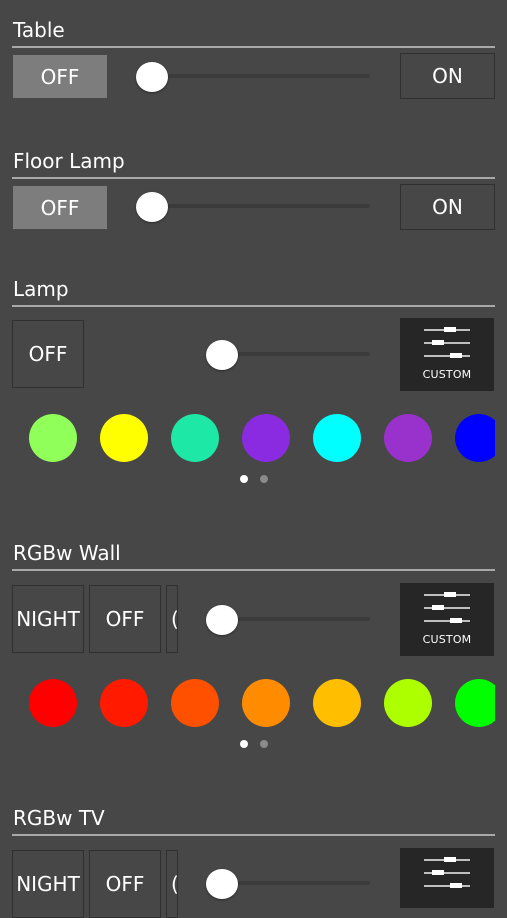 The image size is (507, 918). I want to click on custom-button, so click(447, 878).